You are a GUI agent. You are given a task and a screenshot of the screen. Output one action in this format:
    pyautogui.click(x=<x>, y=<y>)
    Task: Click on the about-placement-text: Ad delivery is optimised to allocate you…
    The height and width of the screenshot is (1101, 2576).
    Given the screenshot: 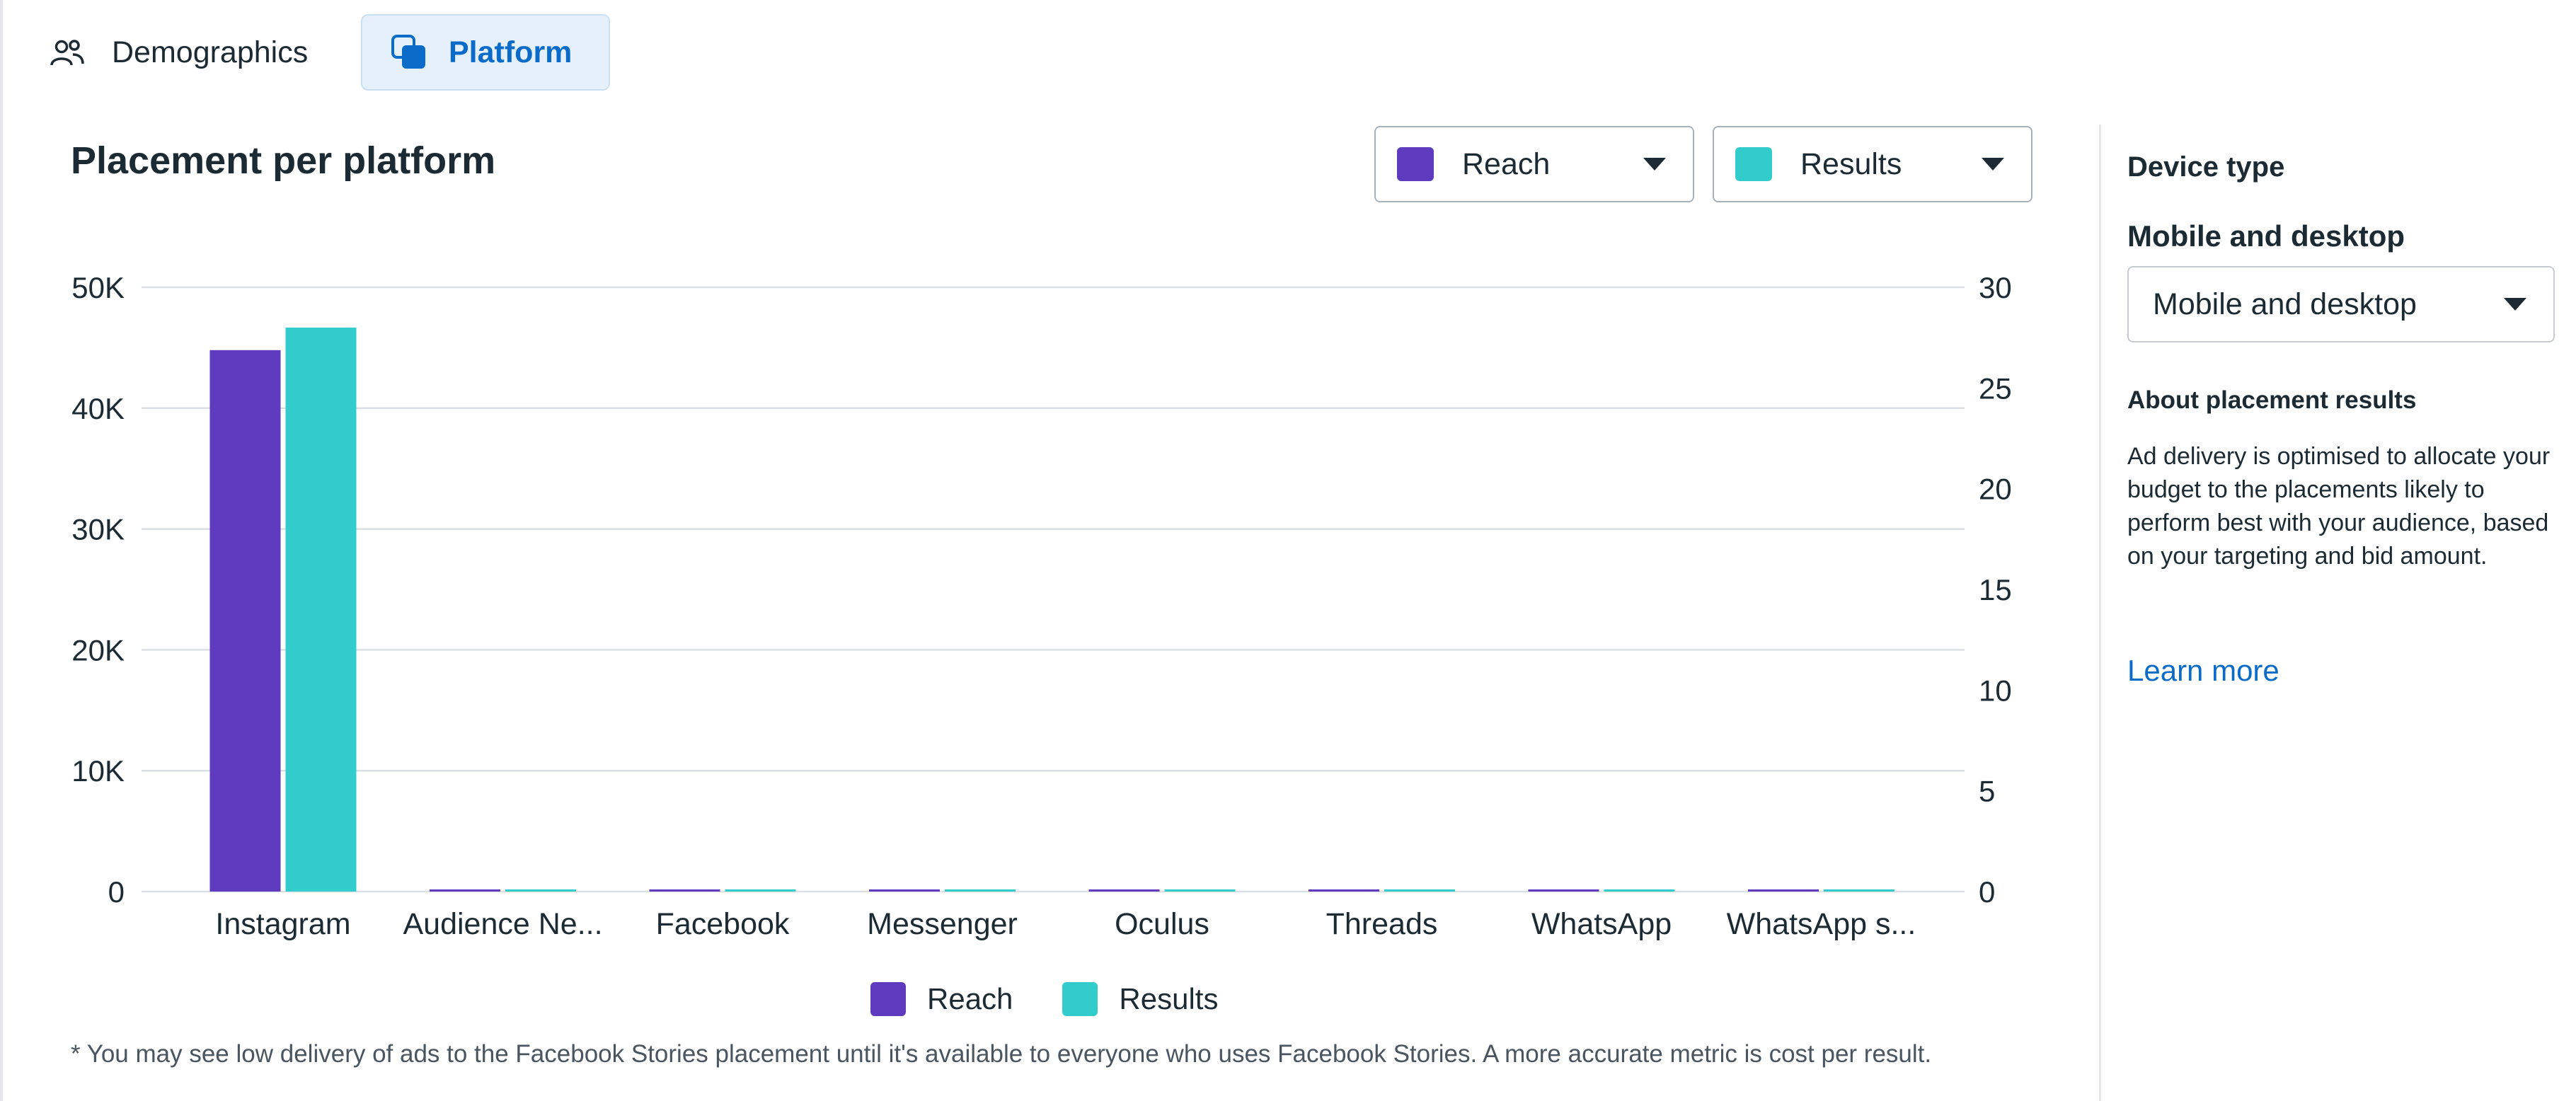 What is the action you would take?
    pyautogui.click(x=2339, y=506)
    